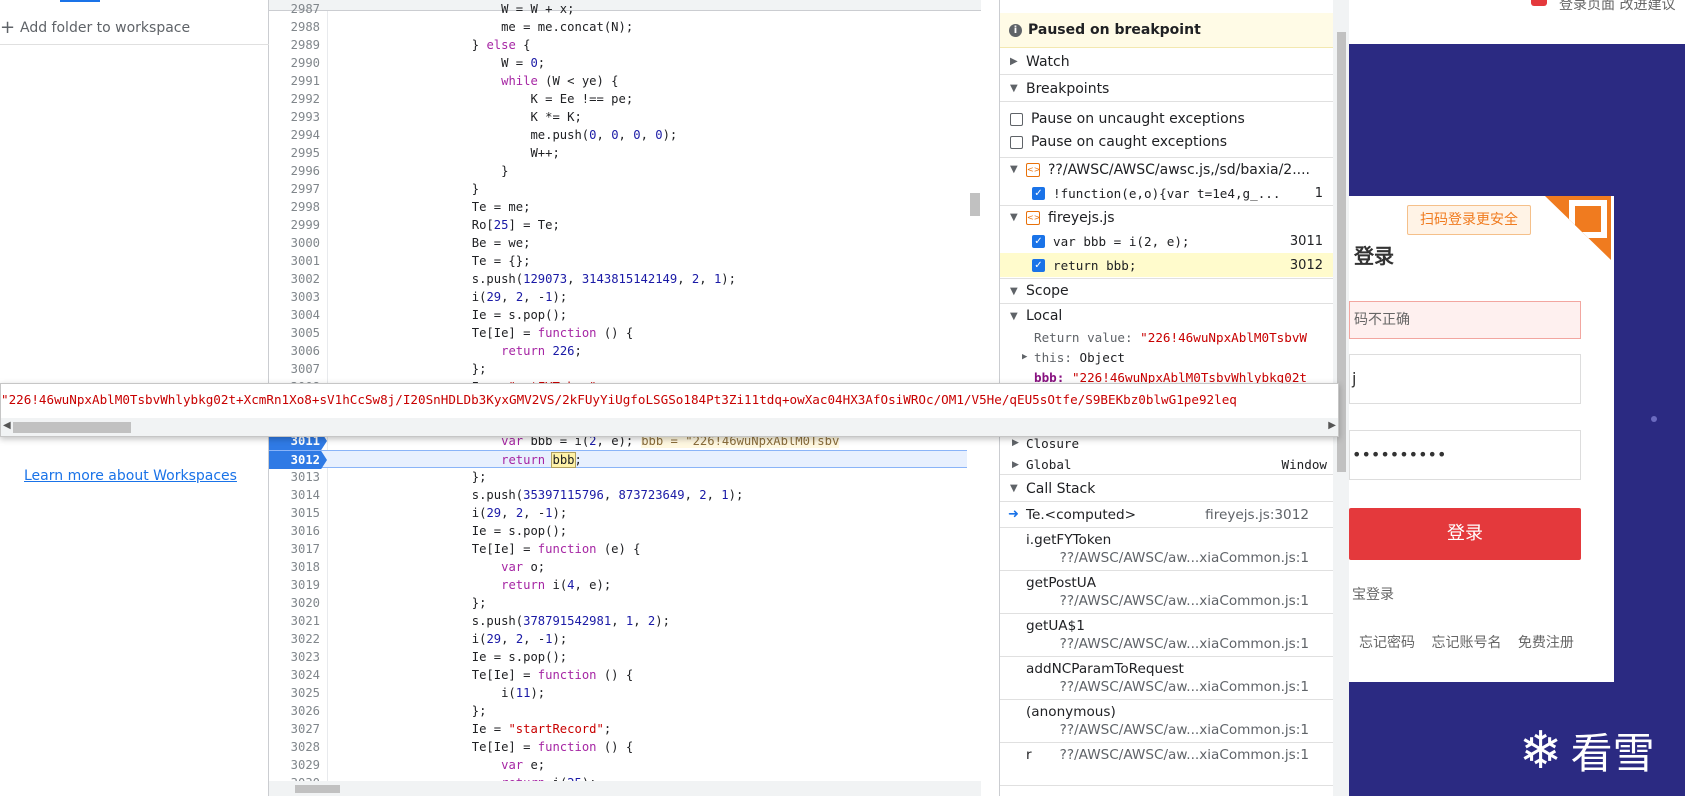  What do you see at coordinates (1617, 7) in the screenshot?
I see `top-bar-text: 登录页面 改进建议` at bounding box center [1617, 7].